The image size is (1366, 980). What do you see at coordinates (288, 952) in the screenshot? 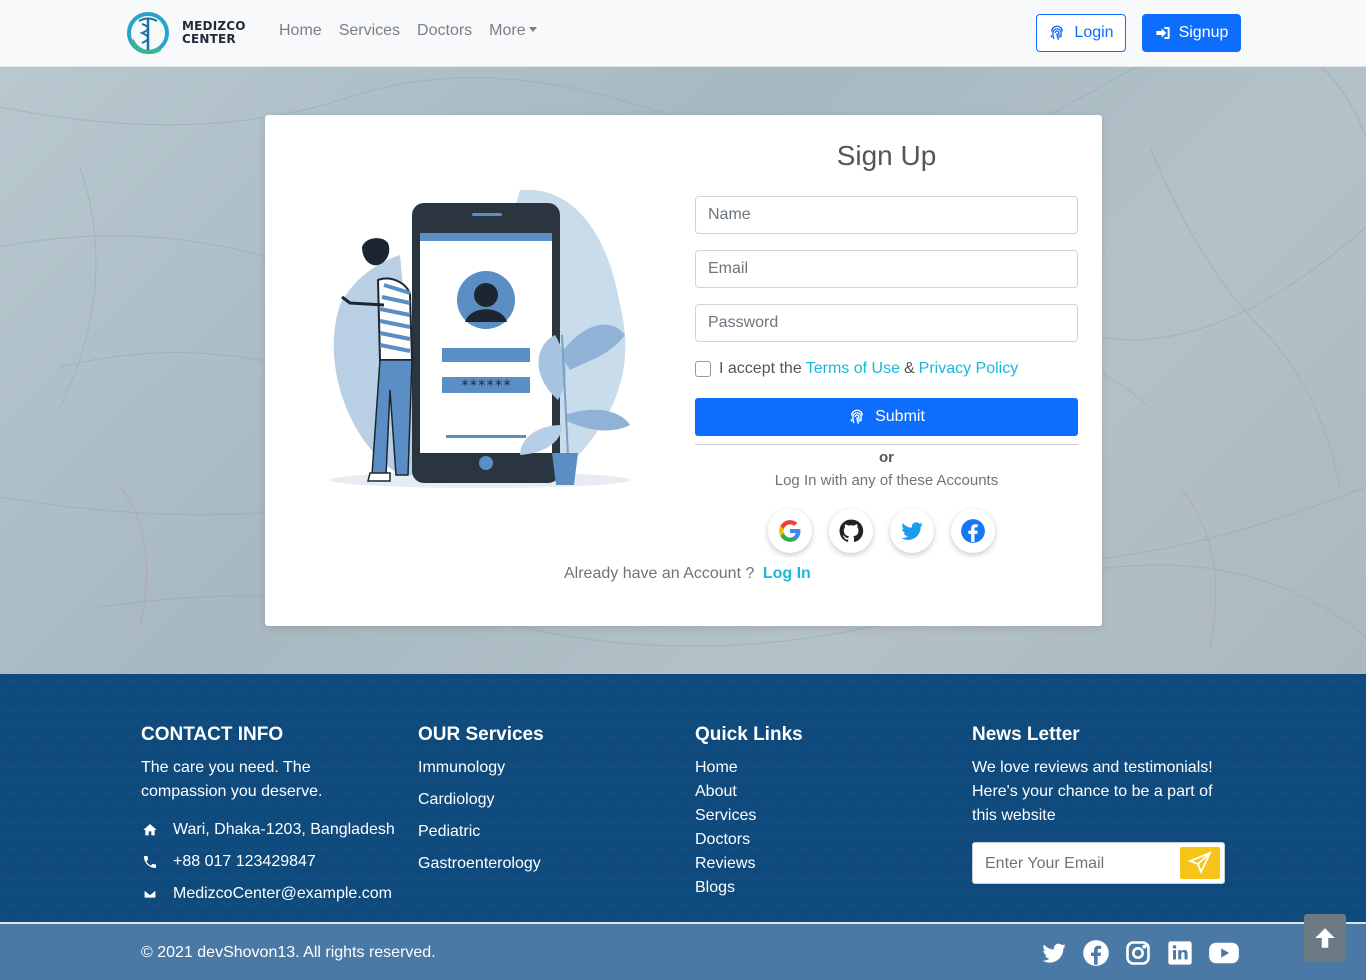
I see `copyright-text: © 2021 devShovon13. All rights reserved.` at bounding box center [288, 952].